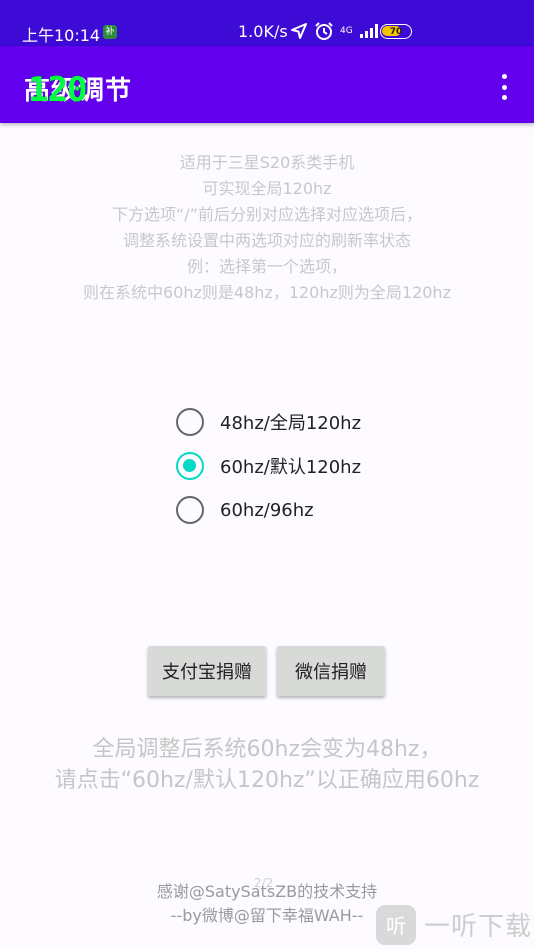 Image resolution: width=534 pixels, height=949 pixels. Describe the element at coordinates (110, 32) in the screenshot. I see `notification-app-icon: 补` at that location.